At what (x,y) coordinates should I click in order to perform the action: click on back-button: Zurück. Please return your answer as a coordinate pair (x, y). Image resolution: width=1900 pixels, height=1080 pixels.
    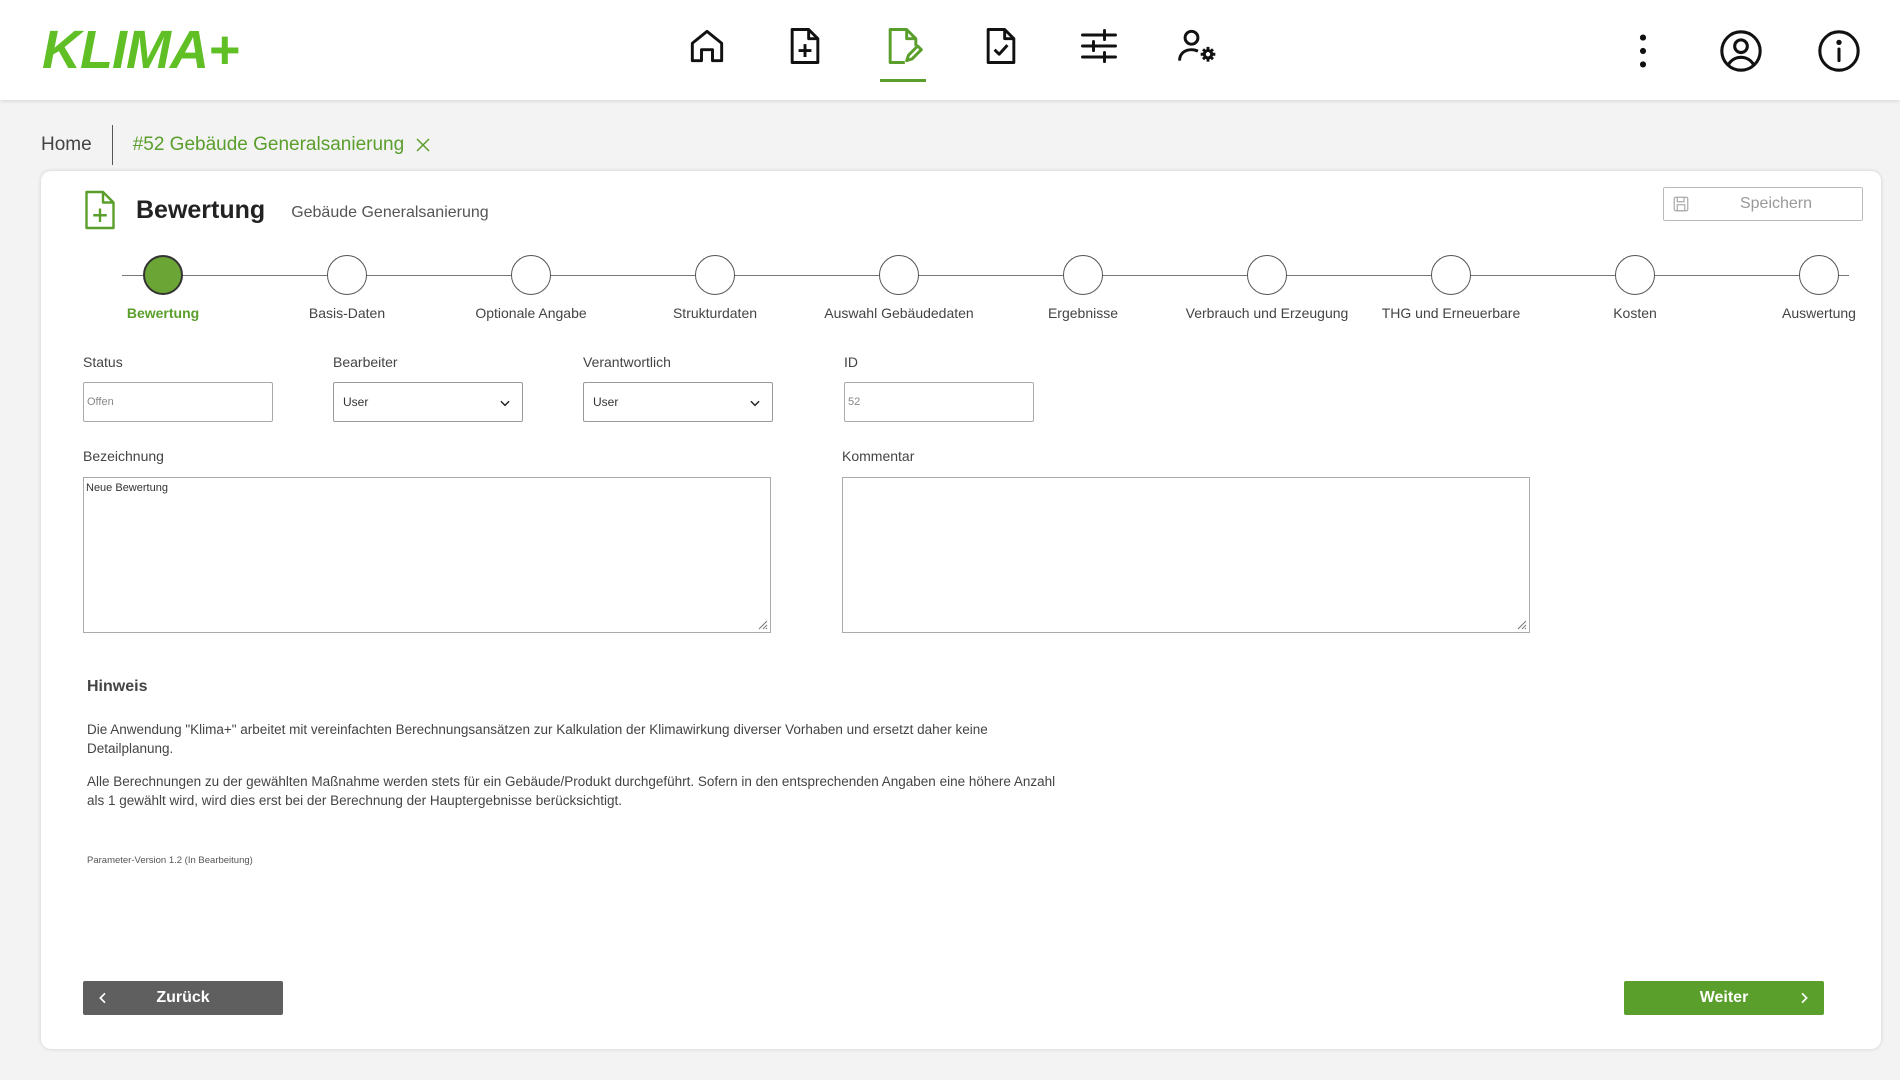
    Looking at the image, I should click on (183, 998).